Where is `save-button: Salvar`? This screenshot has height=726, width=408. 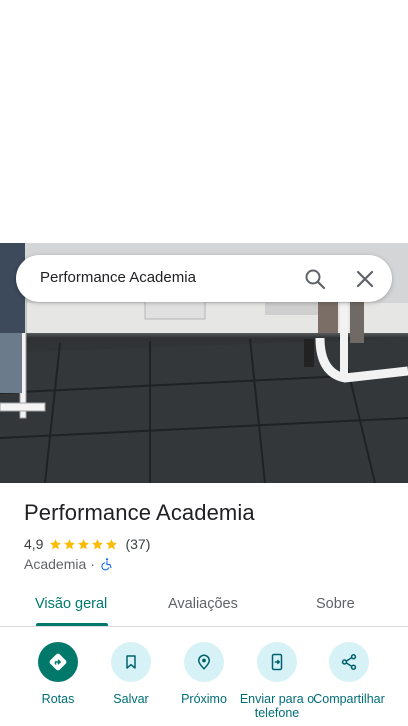 save-button: Salvar is located at coordinates (131, 673).